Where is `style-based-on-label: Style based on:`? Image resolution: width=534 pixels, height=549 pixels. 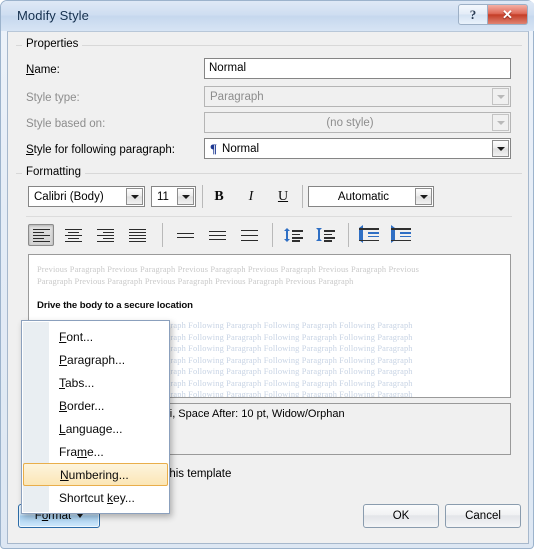 style-based-on-label: Style based on: is located at coordinates (66, 124).